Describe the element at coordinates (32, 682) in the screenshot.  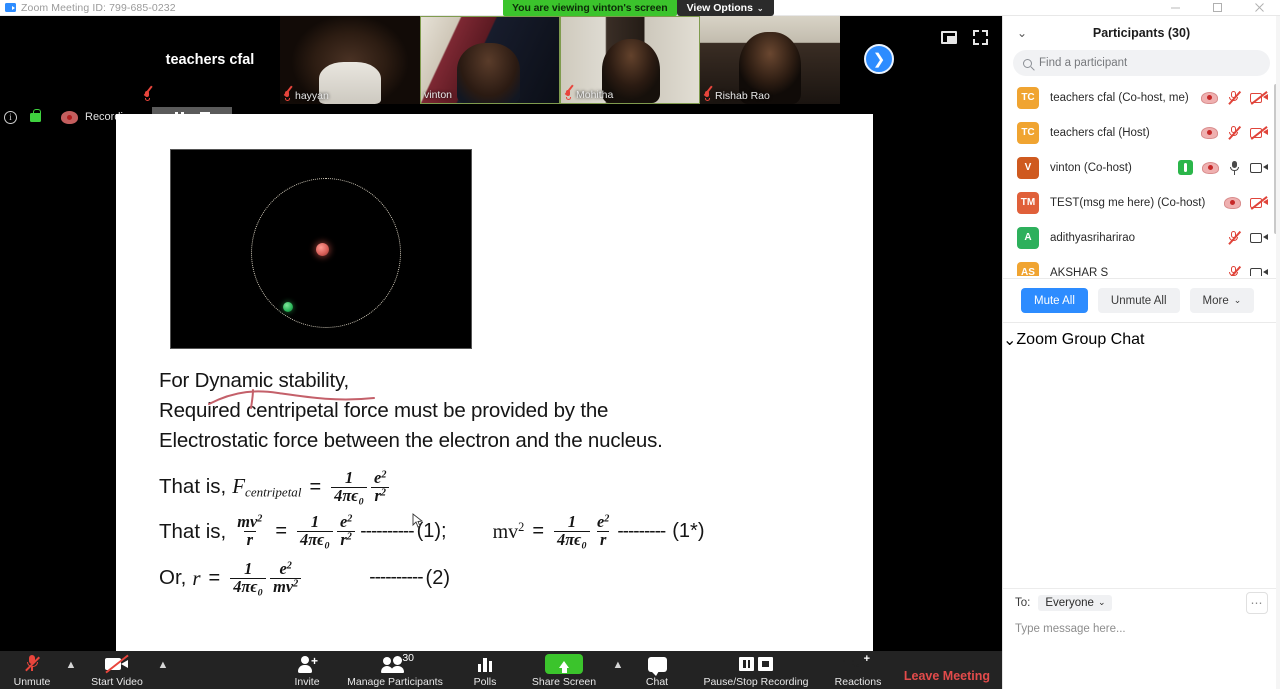
I see `toolbar-item-label: Unmute` at that location.